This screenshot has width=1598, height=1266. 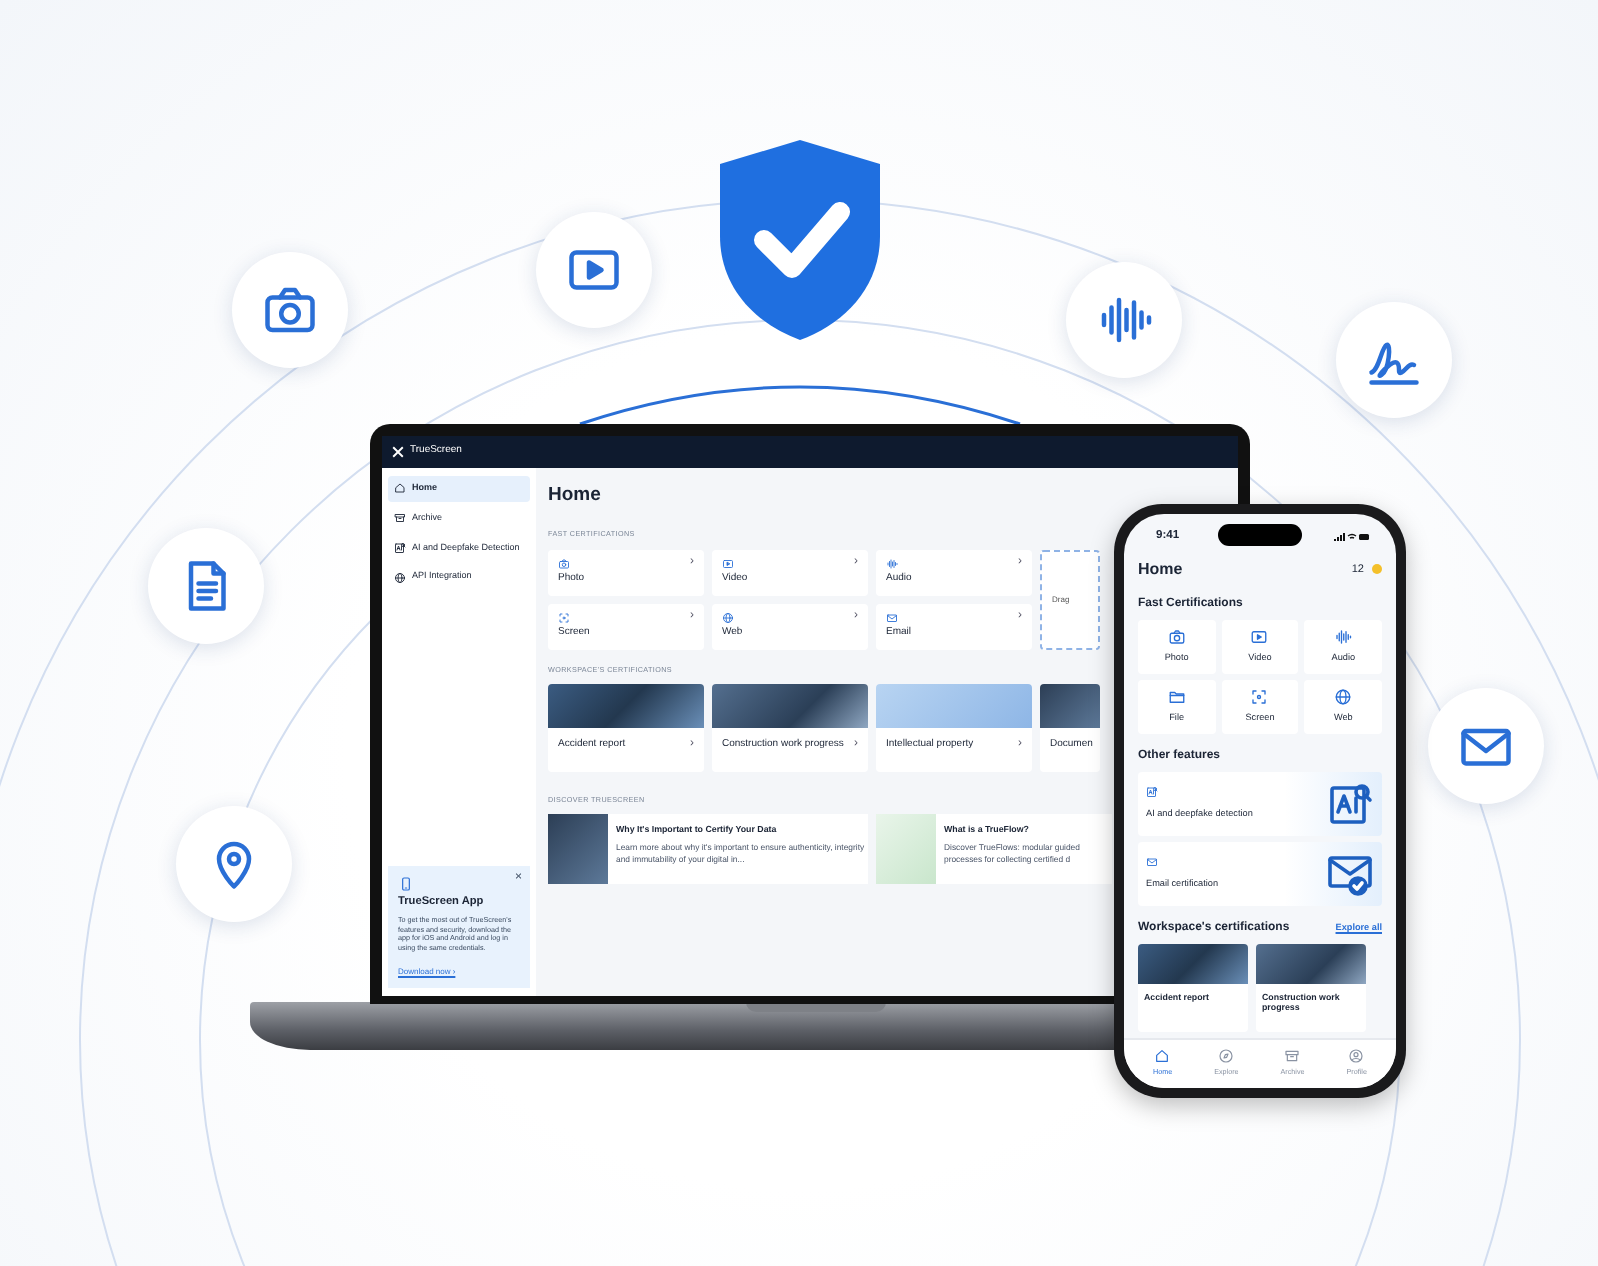 What do you see at coordinates (1352, 536) in the screenshot?
I see `status-icons` at bounding box center [1352, 536].